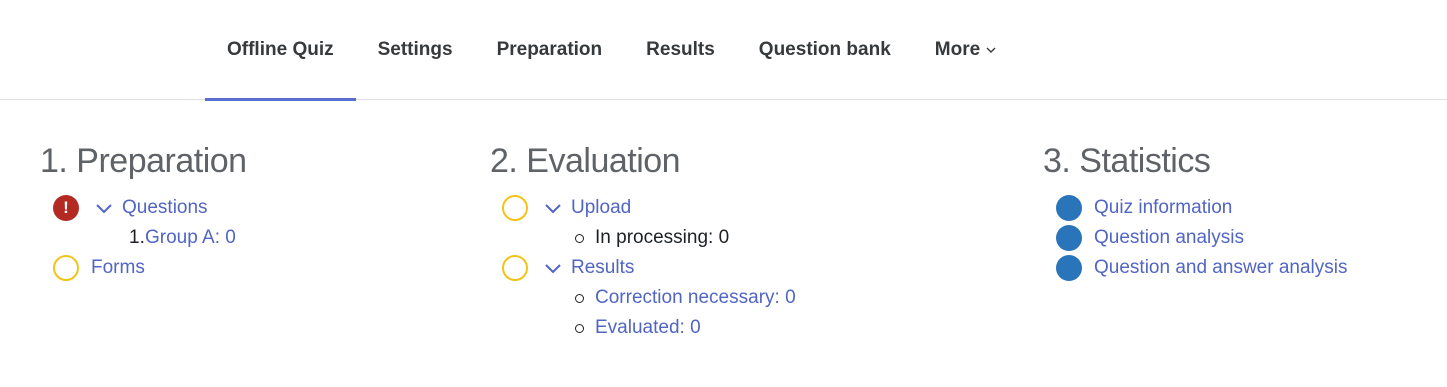 The height and width of the screenshot is (387, 1447). I want to click on upload-link: Upload, so click(601, 208).